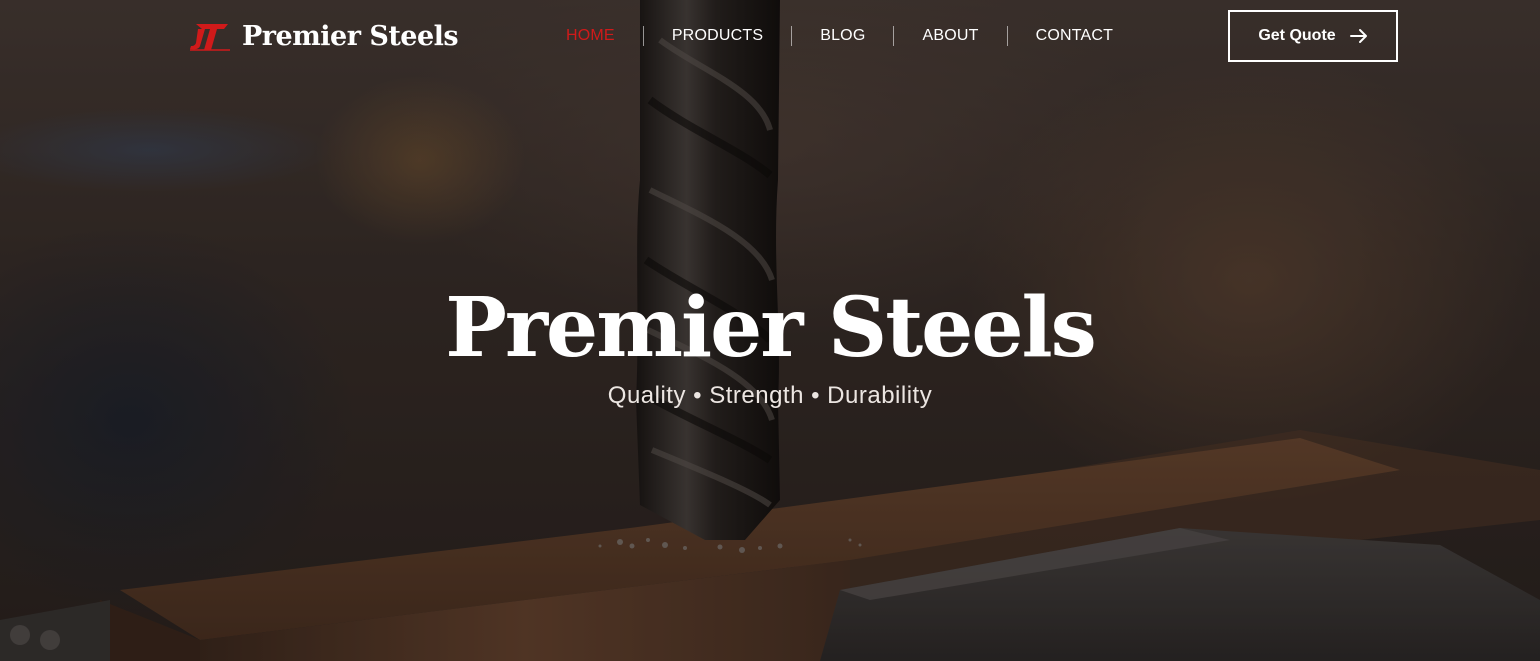 This screenshot has width=1540, height=661. I want to click on brand-name: Premier Steels, so click(350, 36).